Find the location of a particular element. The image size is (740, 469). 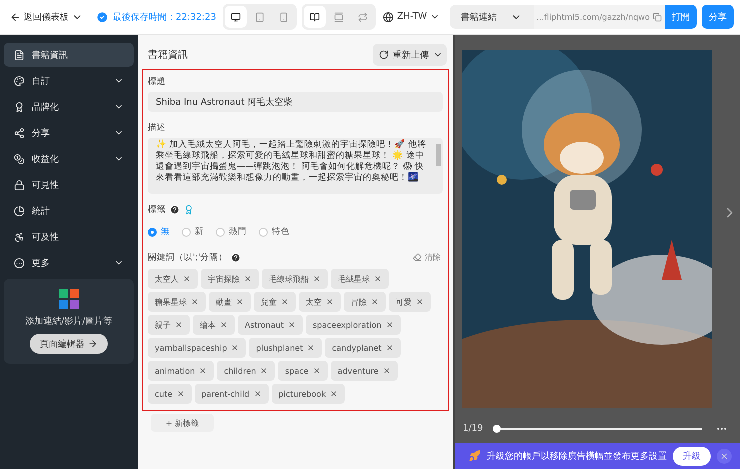

description-field: ✨ 加入毛絨太空人阿毛，一起踏上驚險刺激的宇宙探險吧！🚀 他將乘坐毛線球飛船，探索可愛的毛絨星球和甜蜜的糖果星球！ 🌟 途中還會遇到宇宙搗蛋鬼——彈跳泡泡！ 阿毛會如何化解危機呢？ 😱 快來看看這部充滿歡樂和想像力的動畫，一起探索宇宙的奧秘吧！🌌 is located at coordinates (295, 166).